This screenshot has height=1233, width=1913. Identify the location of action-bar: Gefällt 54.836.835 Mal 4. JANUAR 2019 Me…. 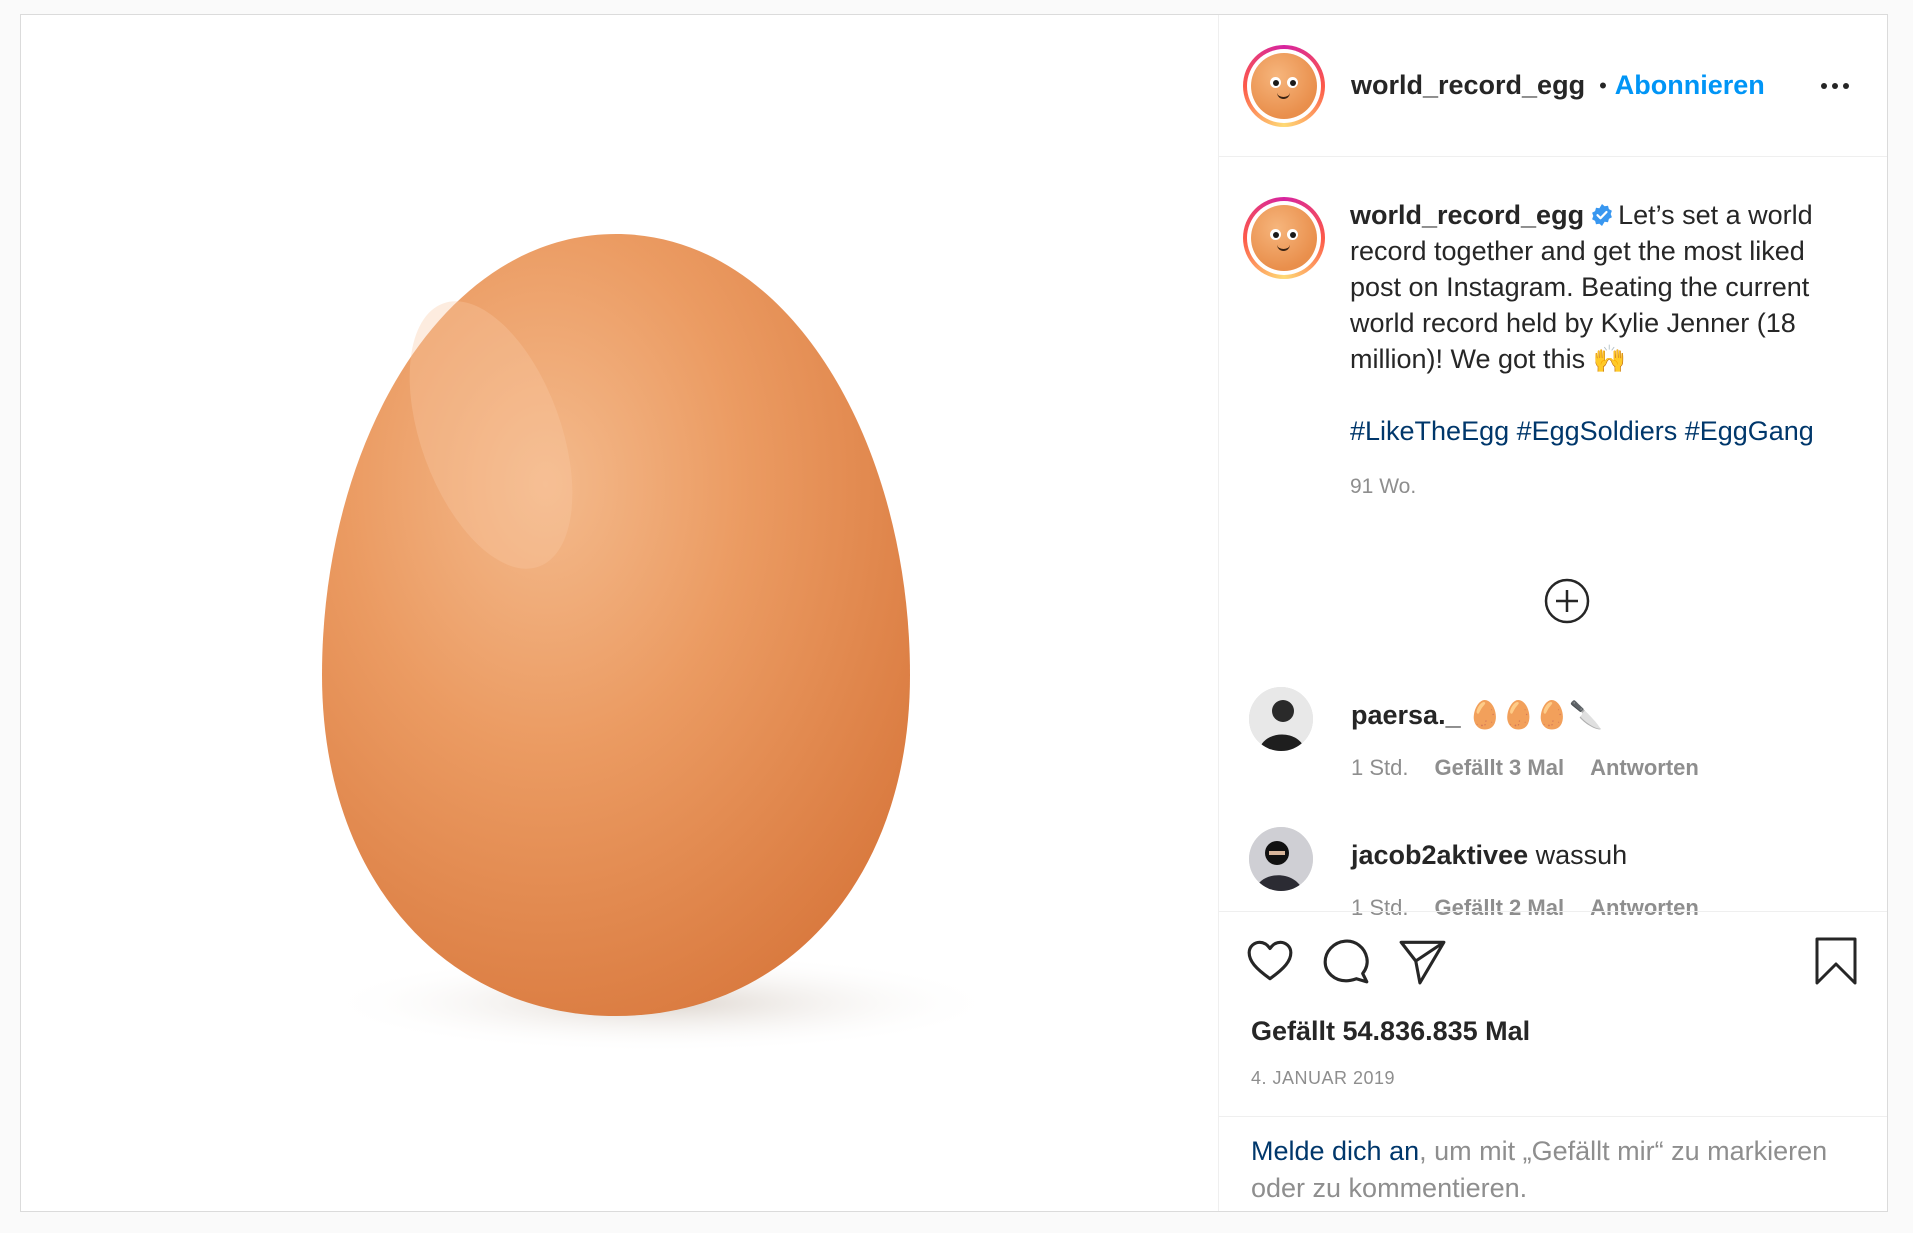
(1553, 1062).